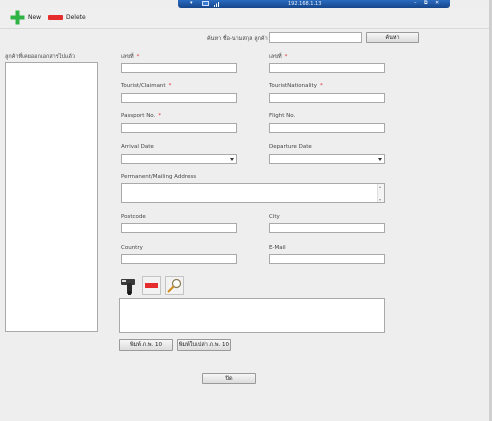  What do you see at coordinates (133, 217) in the screenshot?
I see `postcode-label: Postcode` at bounding box center [133, 217].